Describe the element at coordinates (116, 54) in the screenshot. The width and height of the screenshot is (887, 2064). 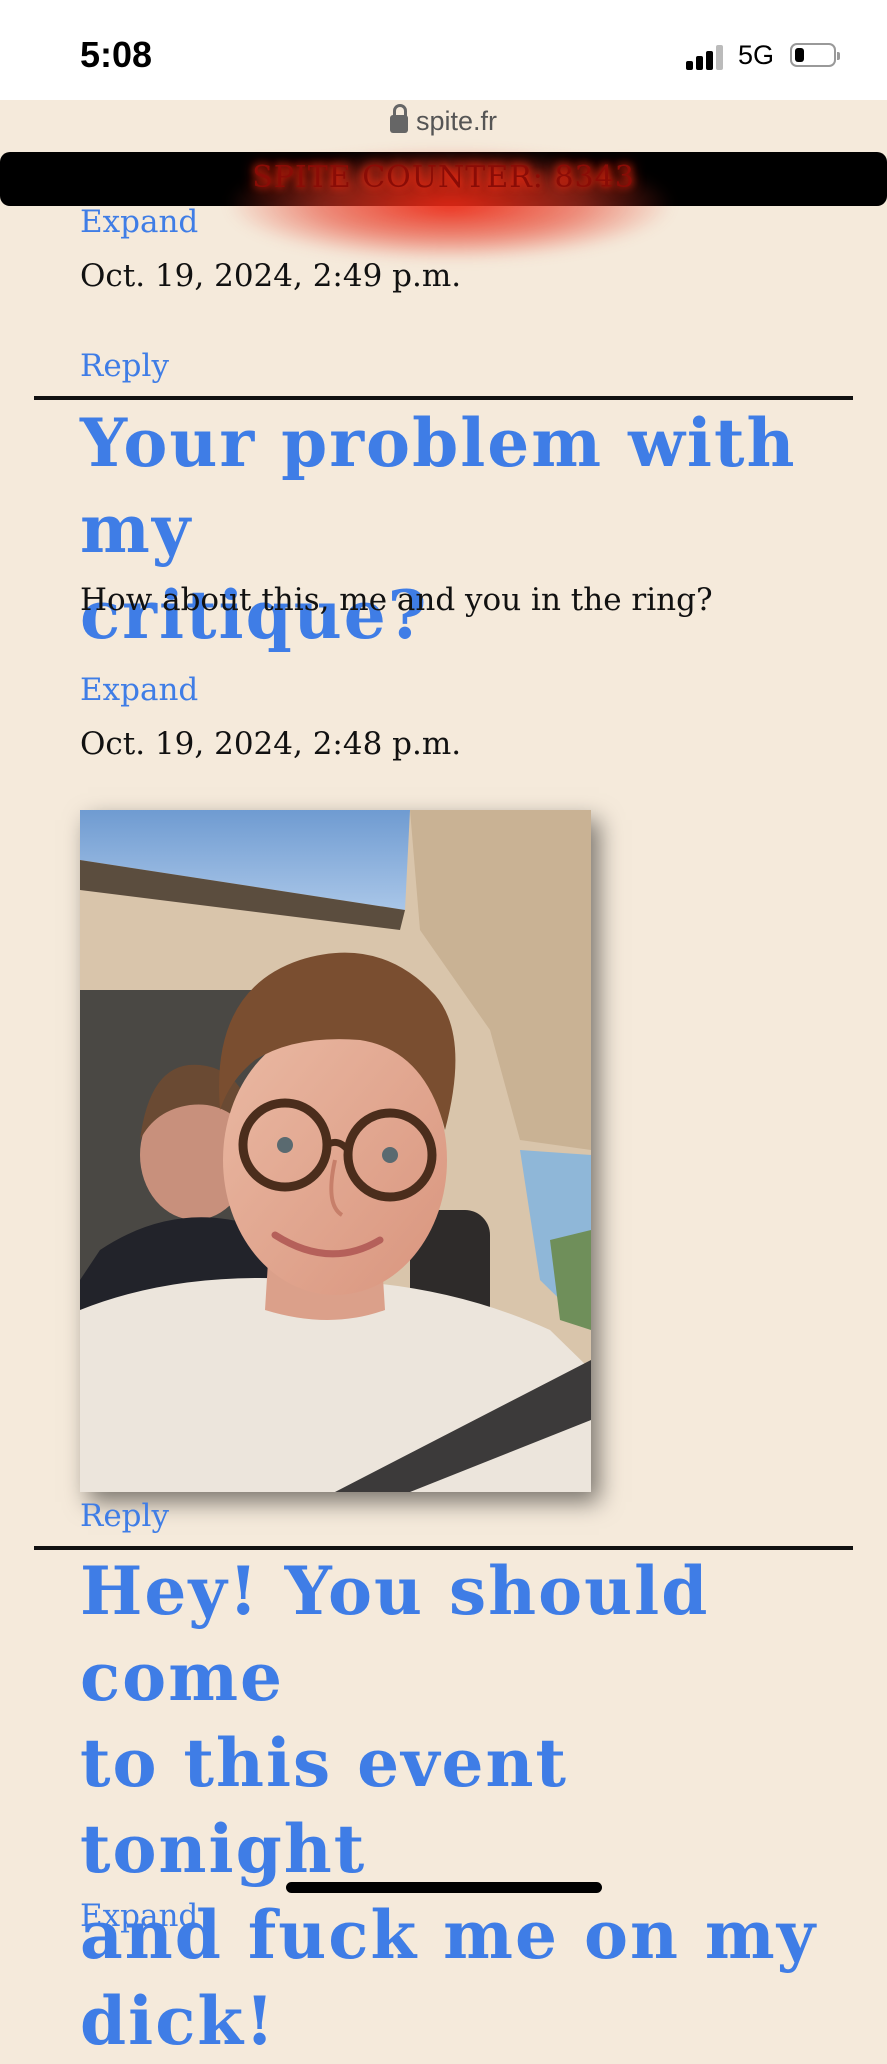
I see `status-time: 5:08` at that location.